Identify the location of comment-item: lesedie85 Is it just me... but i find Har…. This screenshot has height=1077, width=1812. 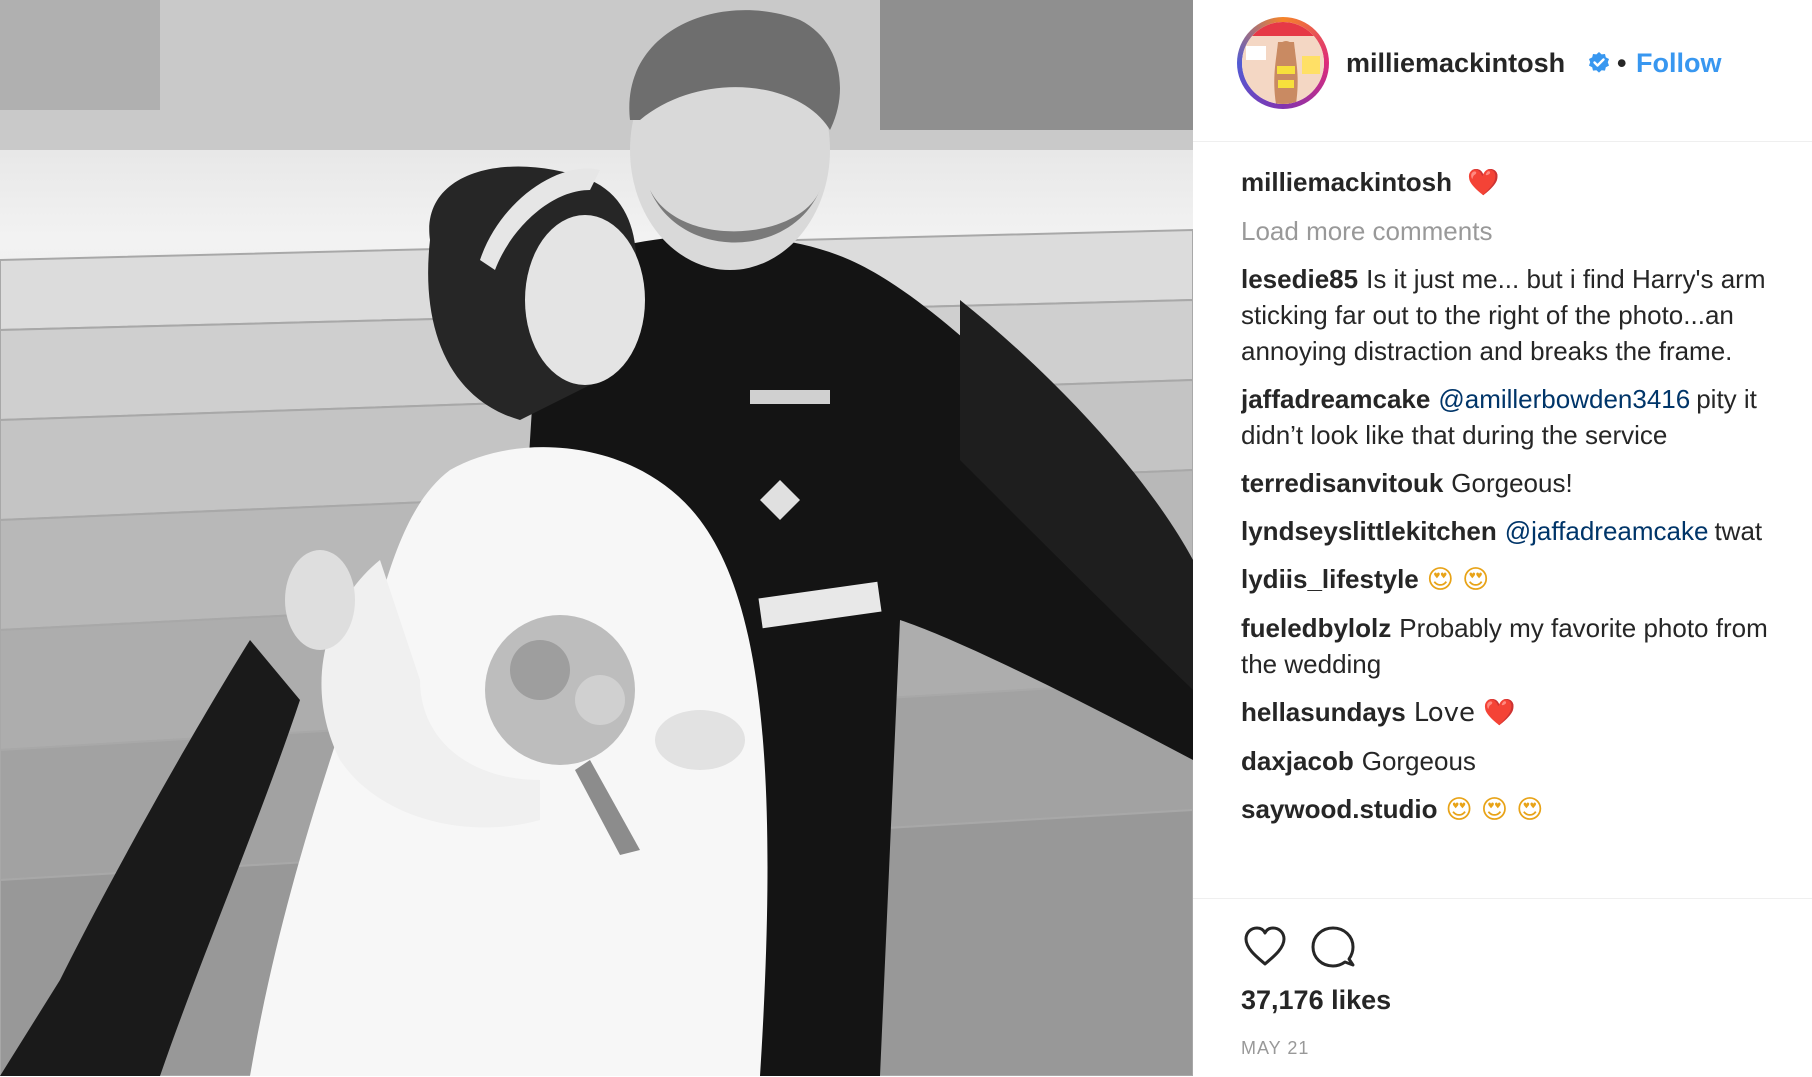
(1521, 315).